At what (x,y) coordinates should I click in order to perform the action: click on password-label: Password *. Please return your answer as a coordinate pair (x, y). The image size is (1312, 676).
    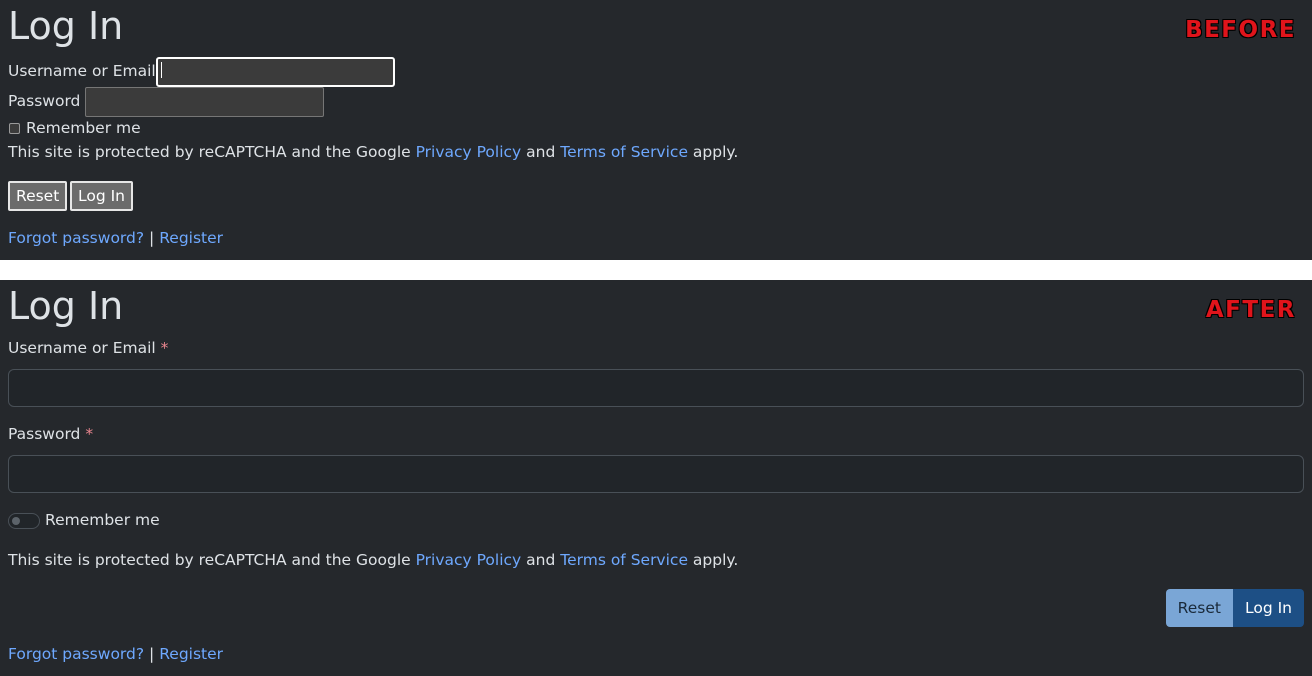
    Looking at the image, I should click on (50, 434).